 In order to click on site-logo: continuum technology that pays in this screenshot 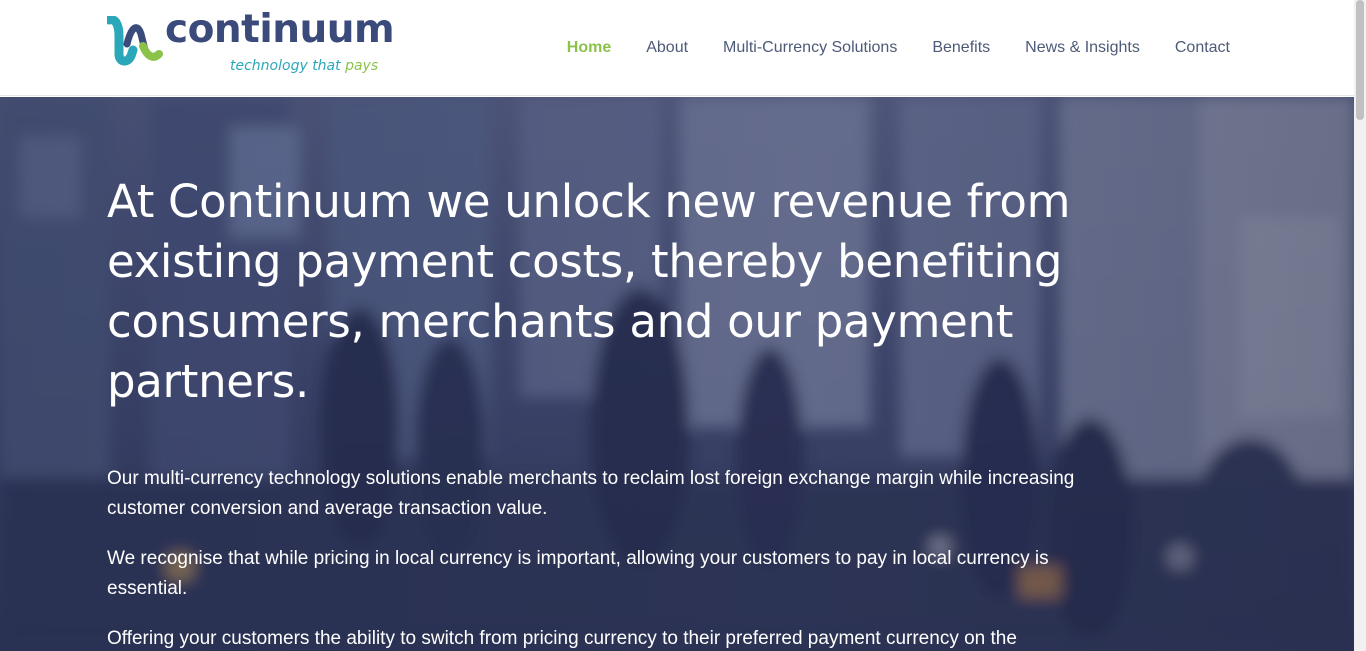, I will do `click(252, 45)`.